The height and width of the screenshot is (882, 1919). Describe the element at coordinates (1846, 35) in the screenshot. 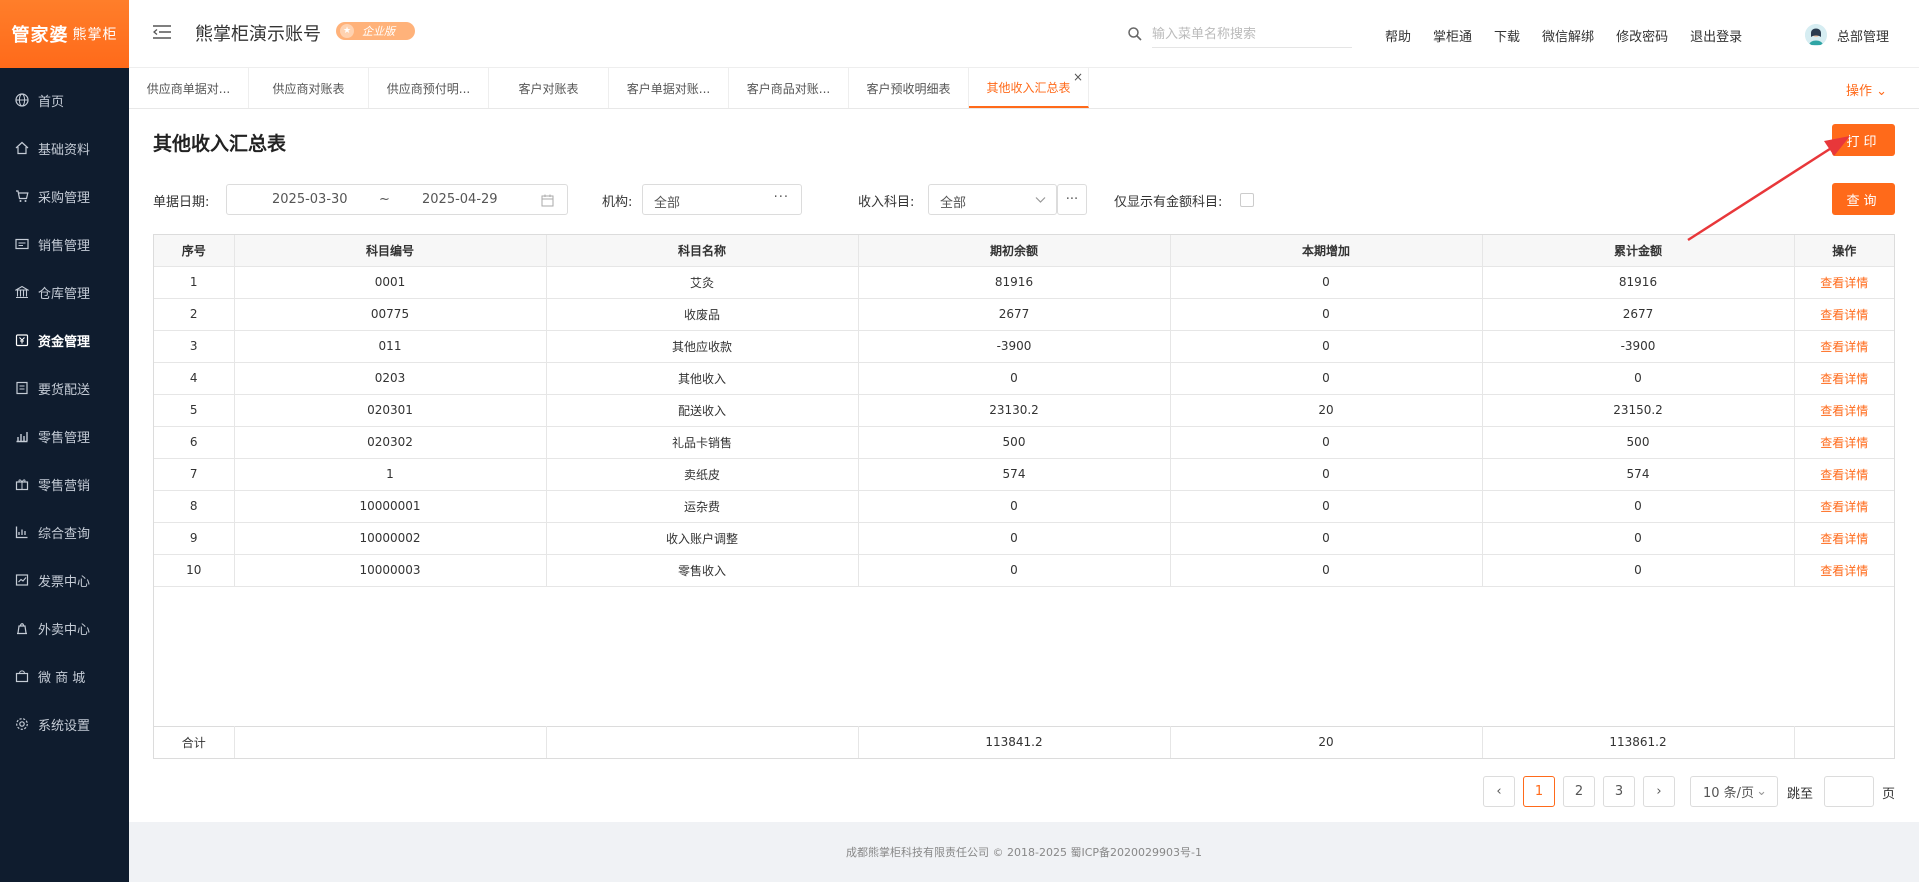

I see `user-menu: 总部管理` at that location.